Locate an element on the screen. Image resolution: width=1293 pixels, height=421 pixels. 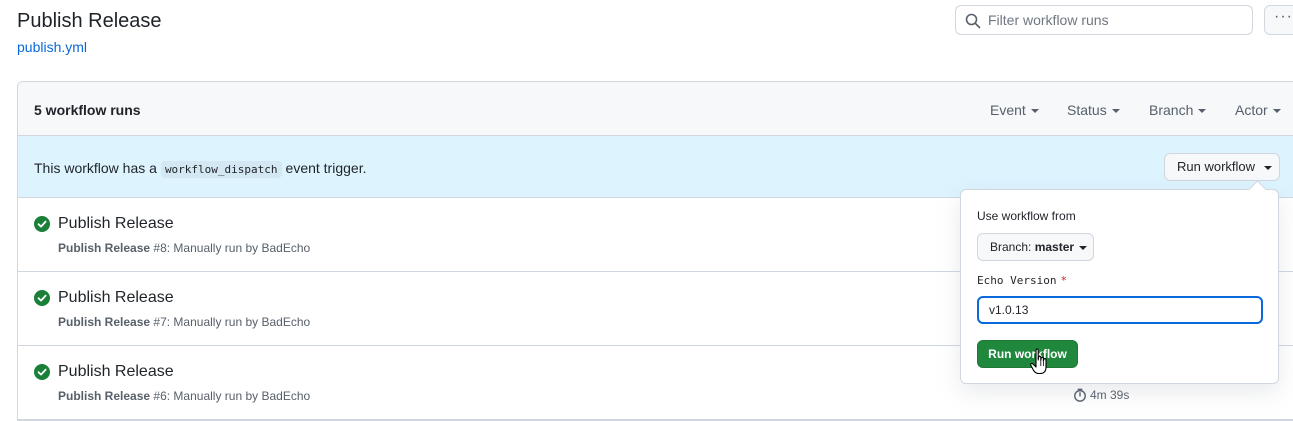
more-options-button: ··· is located at coordinates (1278, 20).